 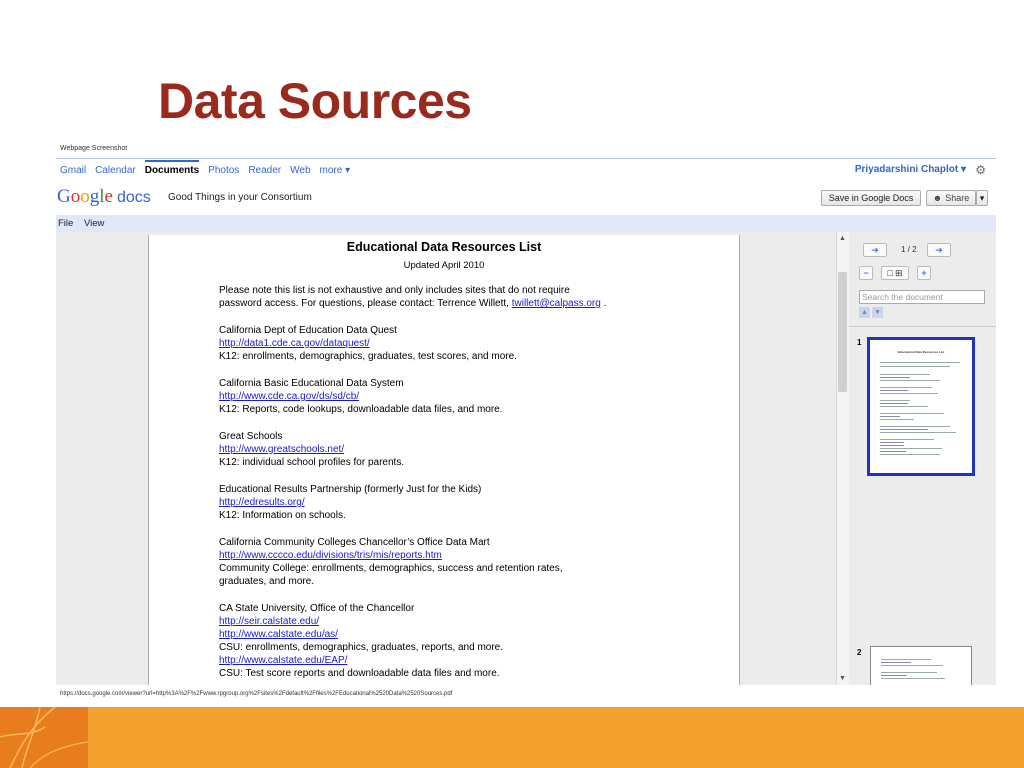 What do you see at coordinates (922, 326) in the screenshot?
I see `sidebar-divider` at bounding box center [922, 326].